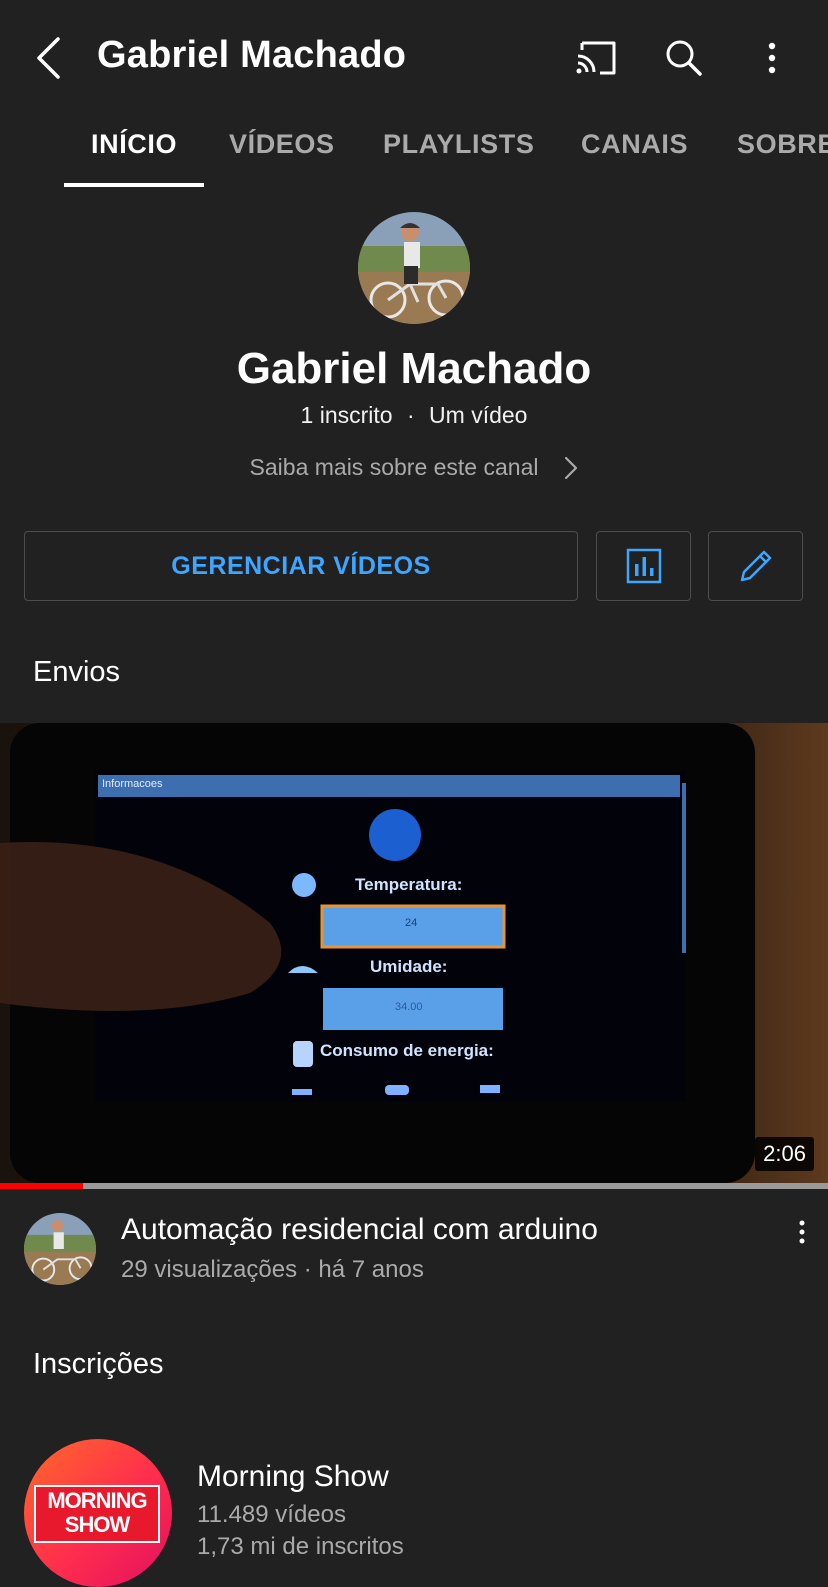 The height and width of the screenshot is (1587, 828). I want to click on video-duration: 2:06, so click(784, 1154).